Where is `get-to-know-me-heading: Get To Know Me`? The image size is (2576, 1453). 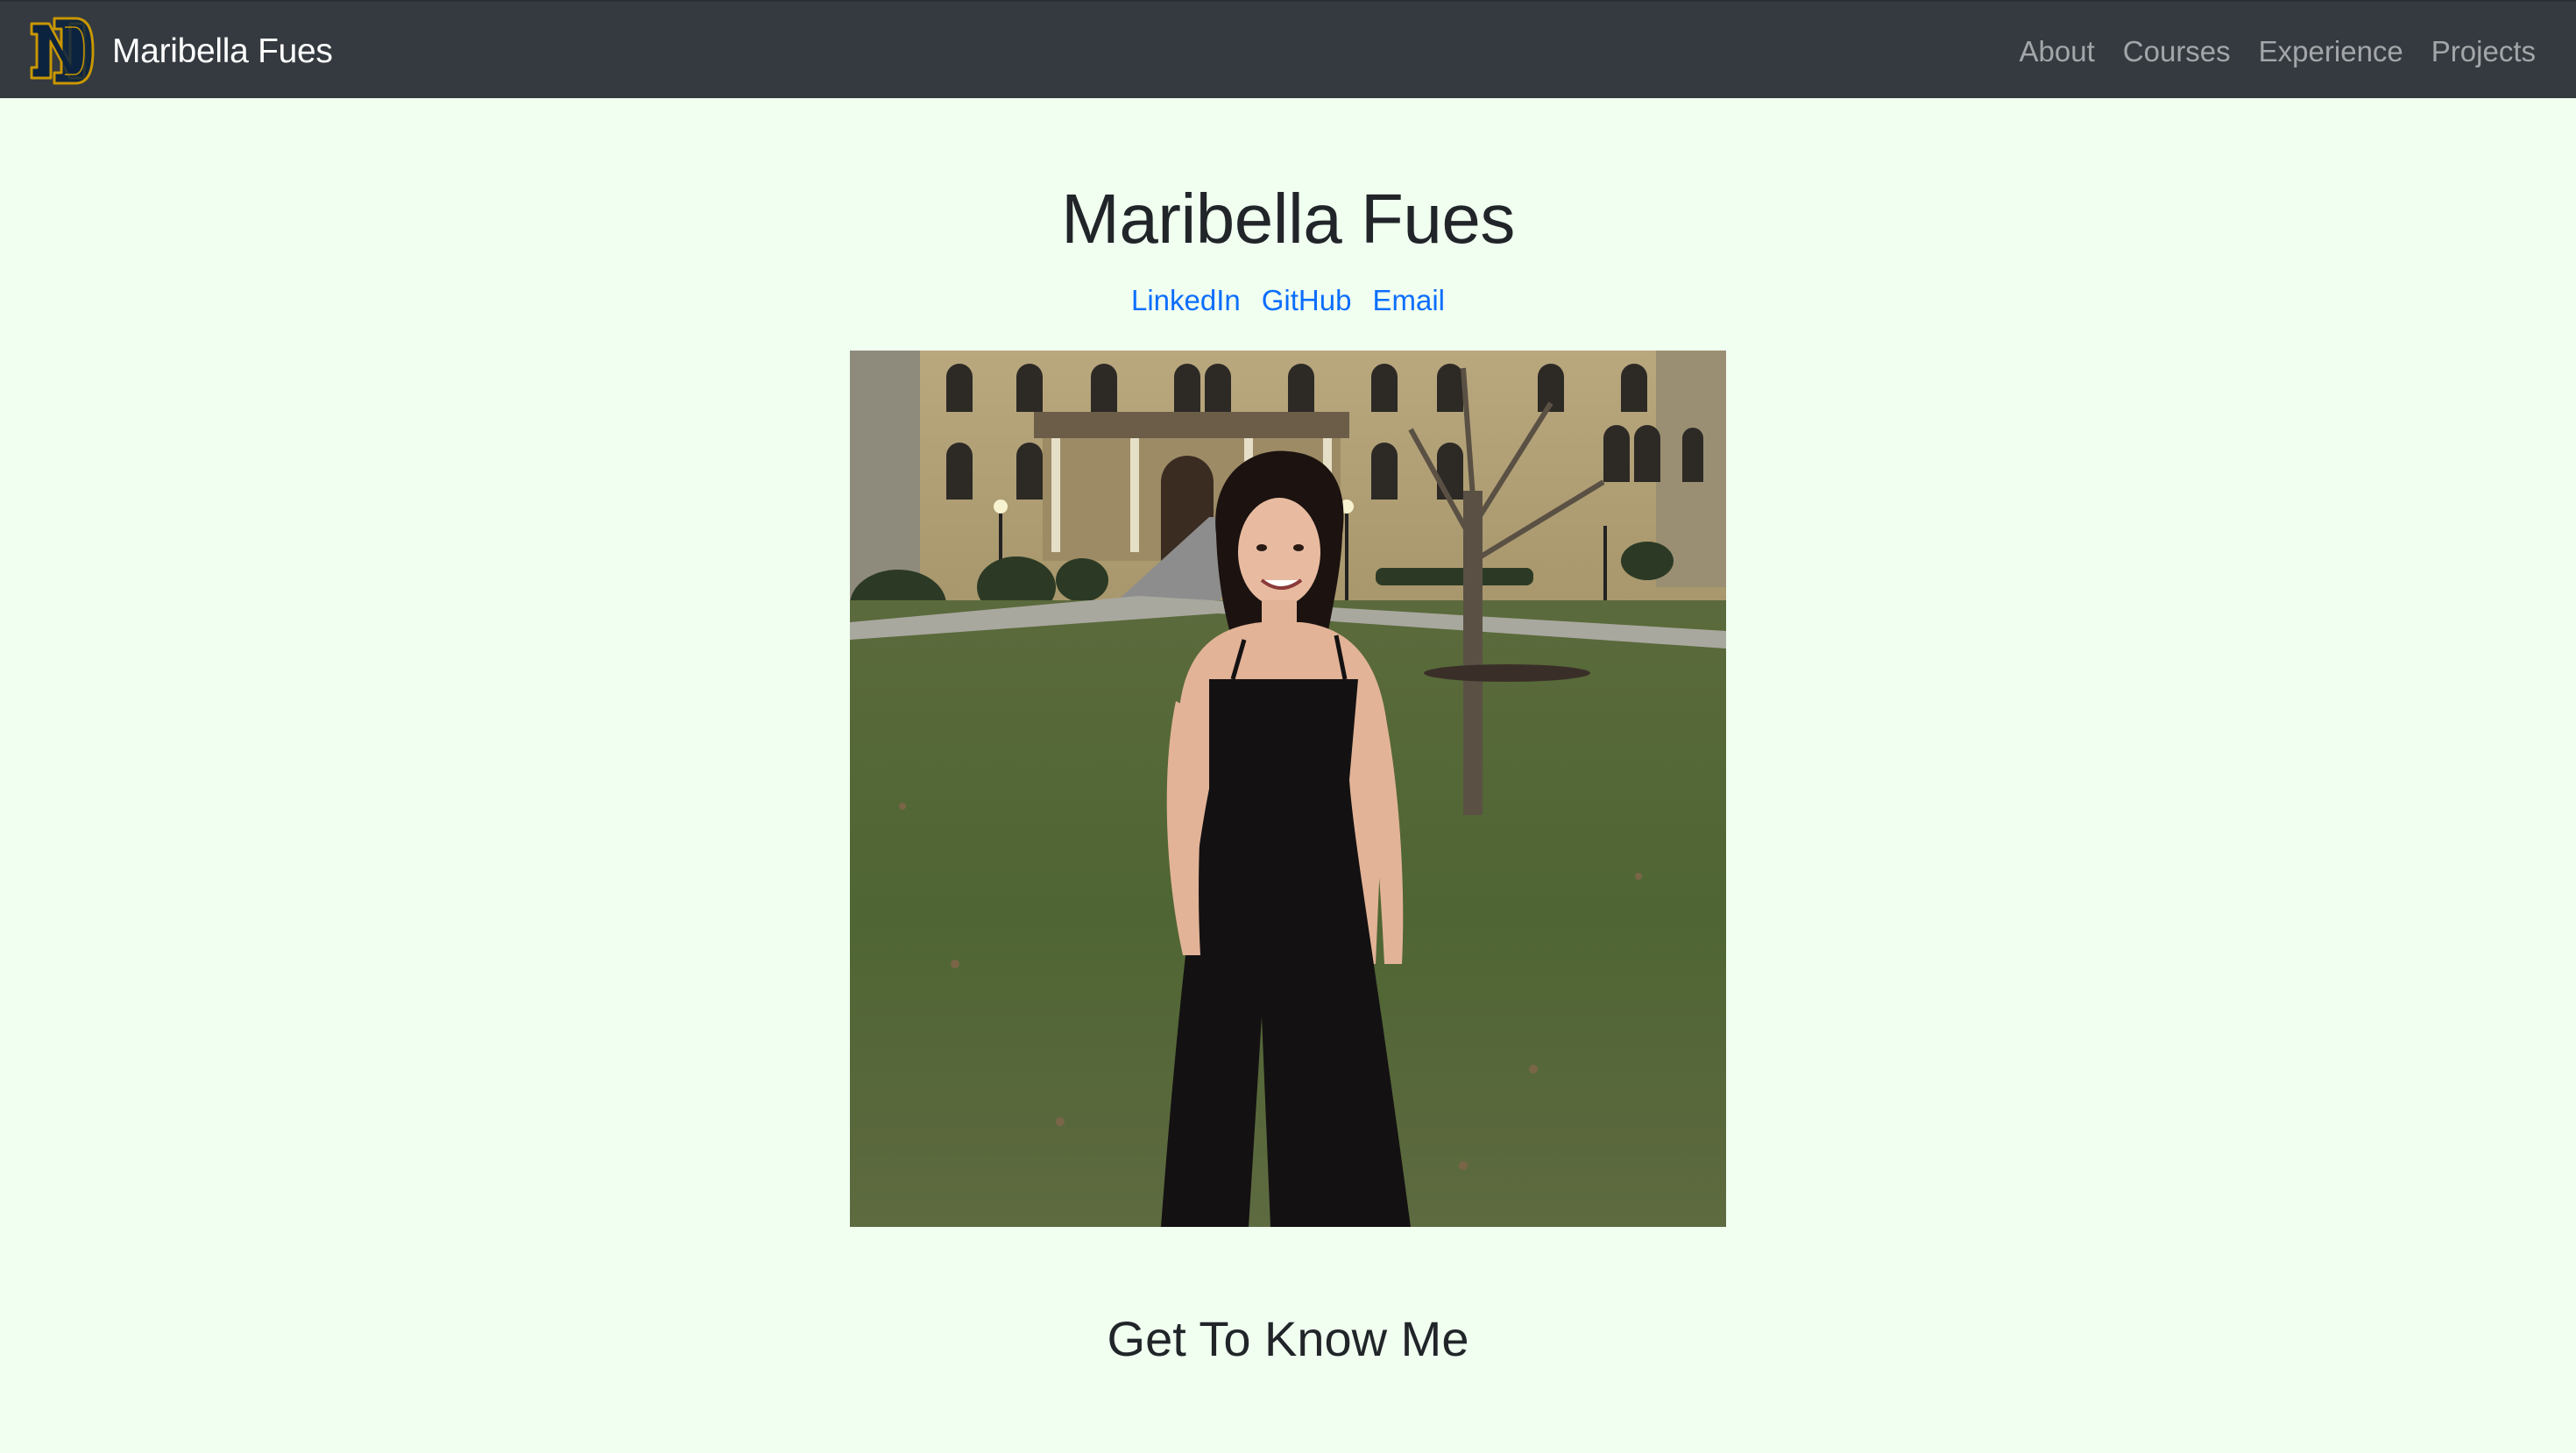 get-to-know-me-heading: Get To Know Me is located at coordinates (1288, 1338).